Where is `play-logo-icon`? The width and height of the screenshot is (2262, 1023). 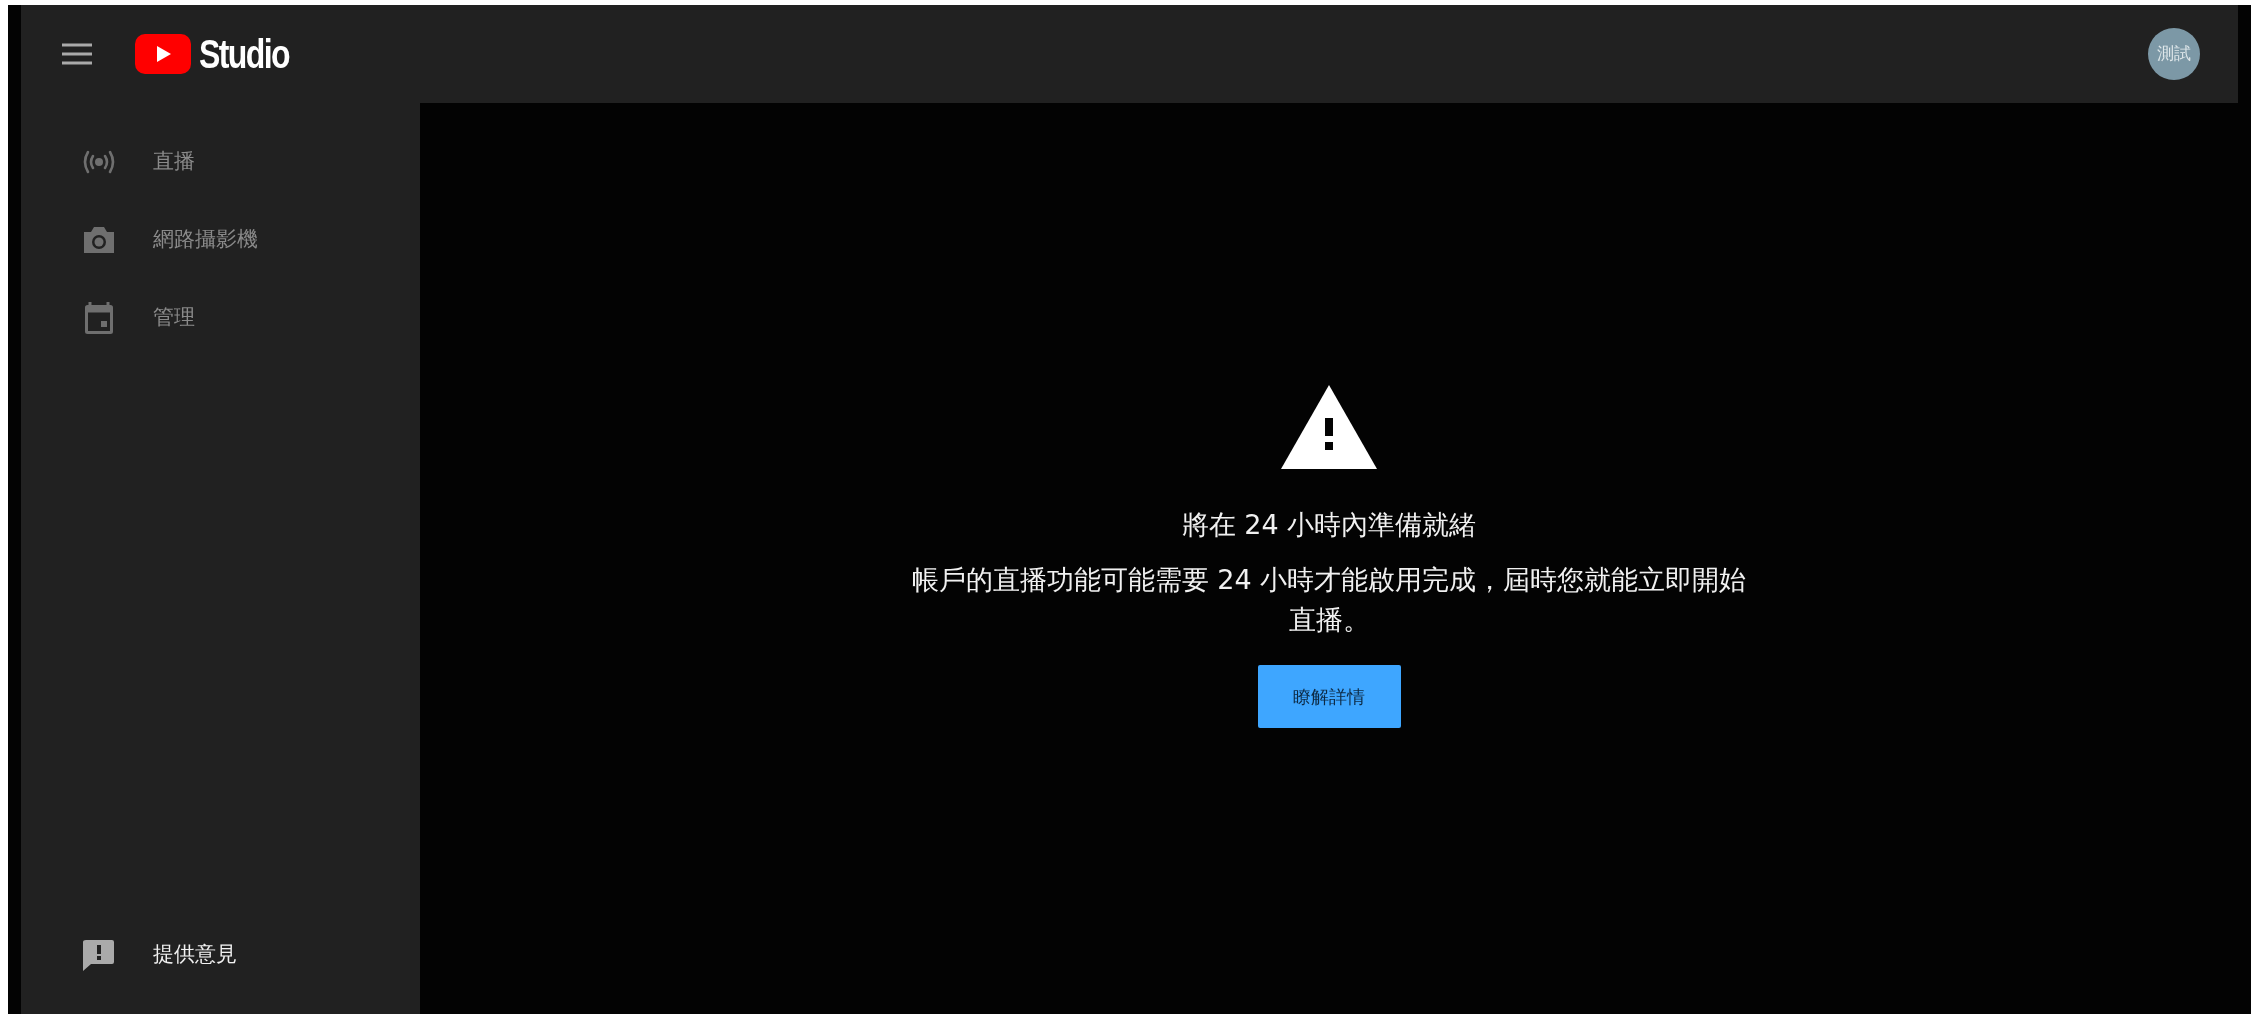
play-logo-icon is located at coordinates (163, 54).